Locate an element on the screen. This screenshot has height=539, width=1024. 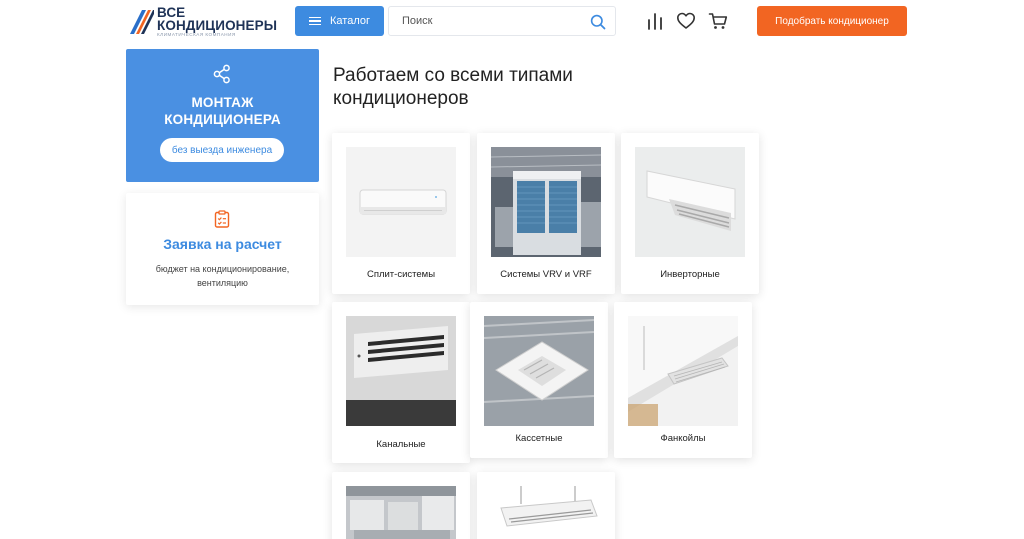
category-card-duct: Канальные is located at coordinates (401, 382).